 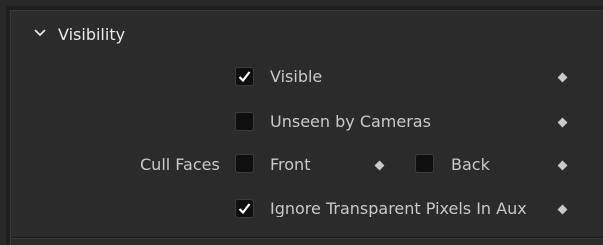 I want to click on cull-back-label: Back, so click(x=470, y=164).